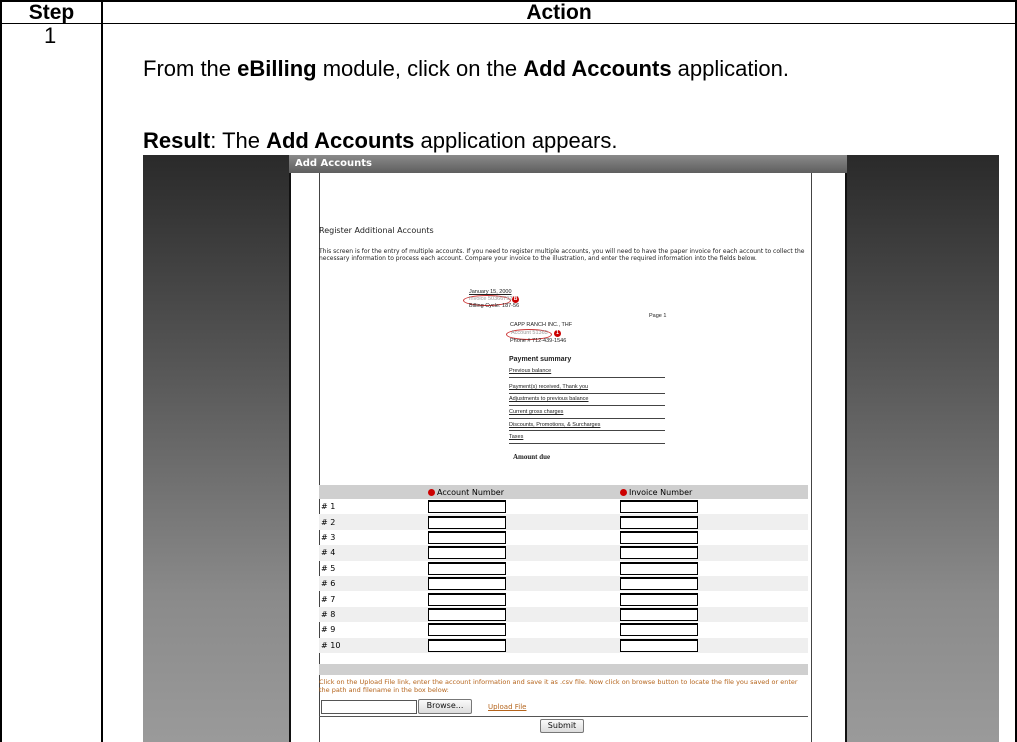 Image resolution: width=1017 pixels, height=742 pixels. I want to click on summary-item: Adjustments to previous balance, so click(549, 399).